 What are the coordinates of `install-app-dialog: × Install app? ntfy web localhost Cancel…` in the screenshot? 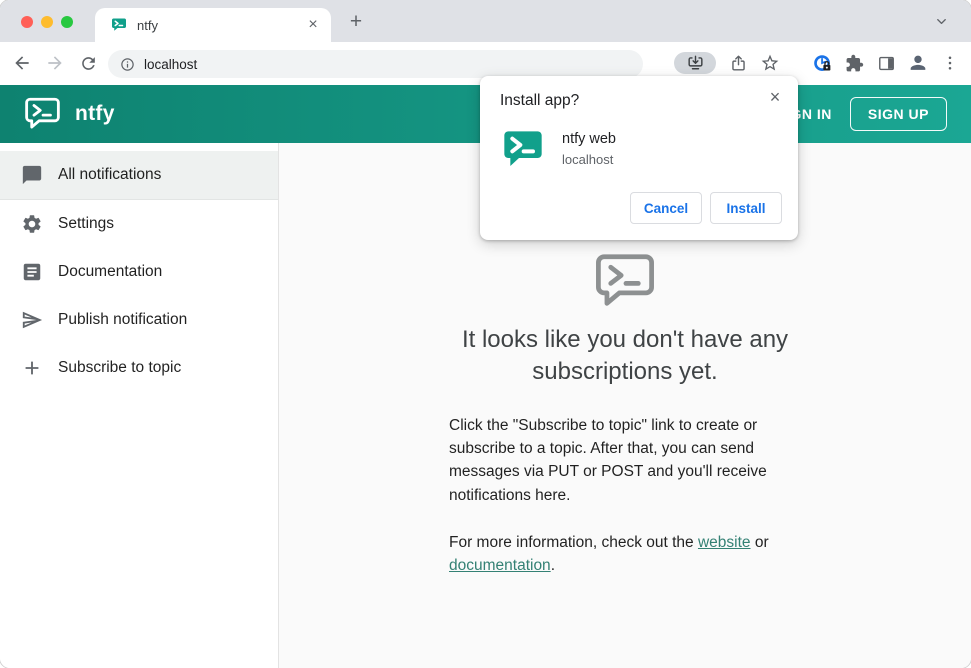 It's located at (639, 158).